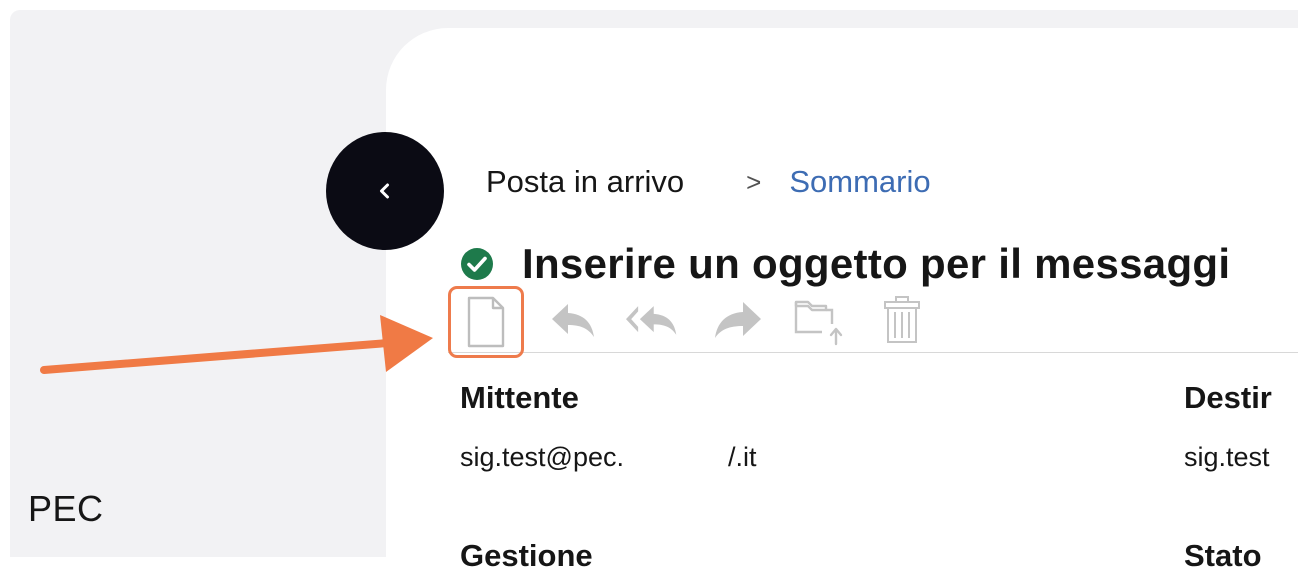 Image resolution: width=1298 pixels, height=588 pixels. I want to click on annotation-arrow, so click(236, 344).